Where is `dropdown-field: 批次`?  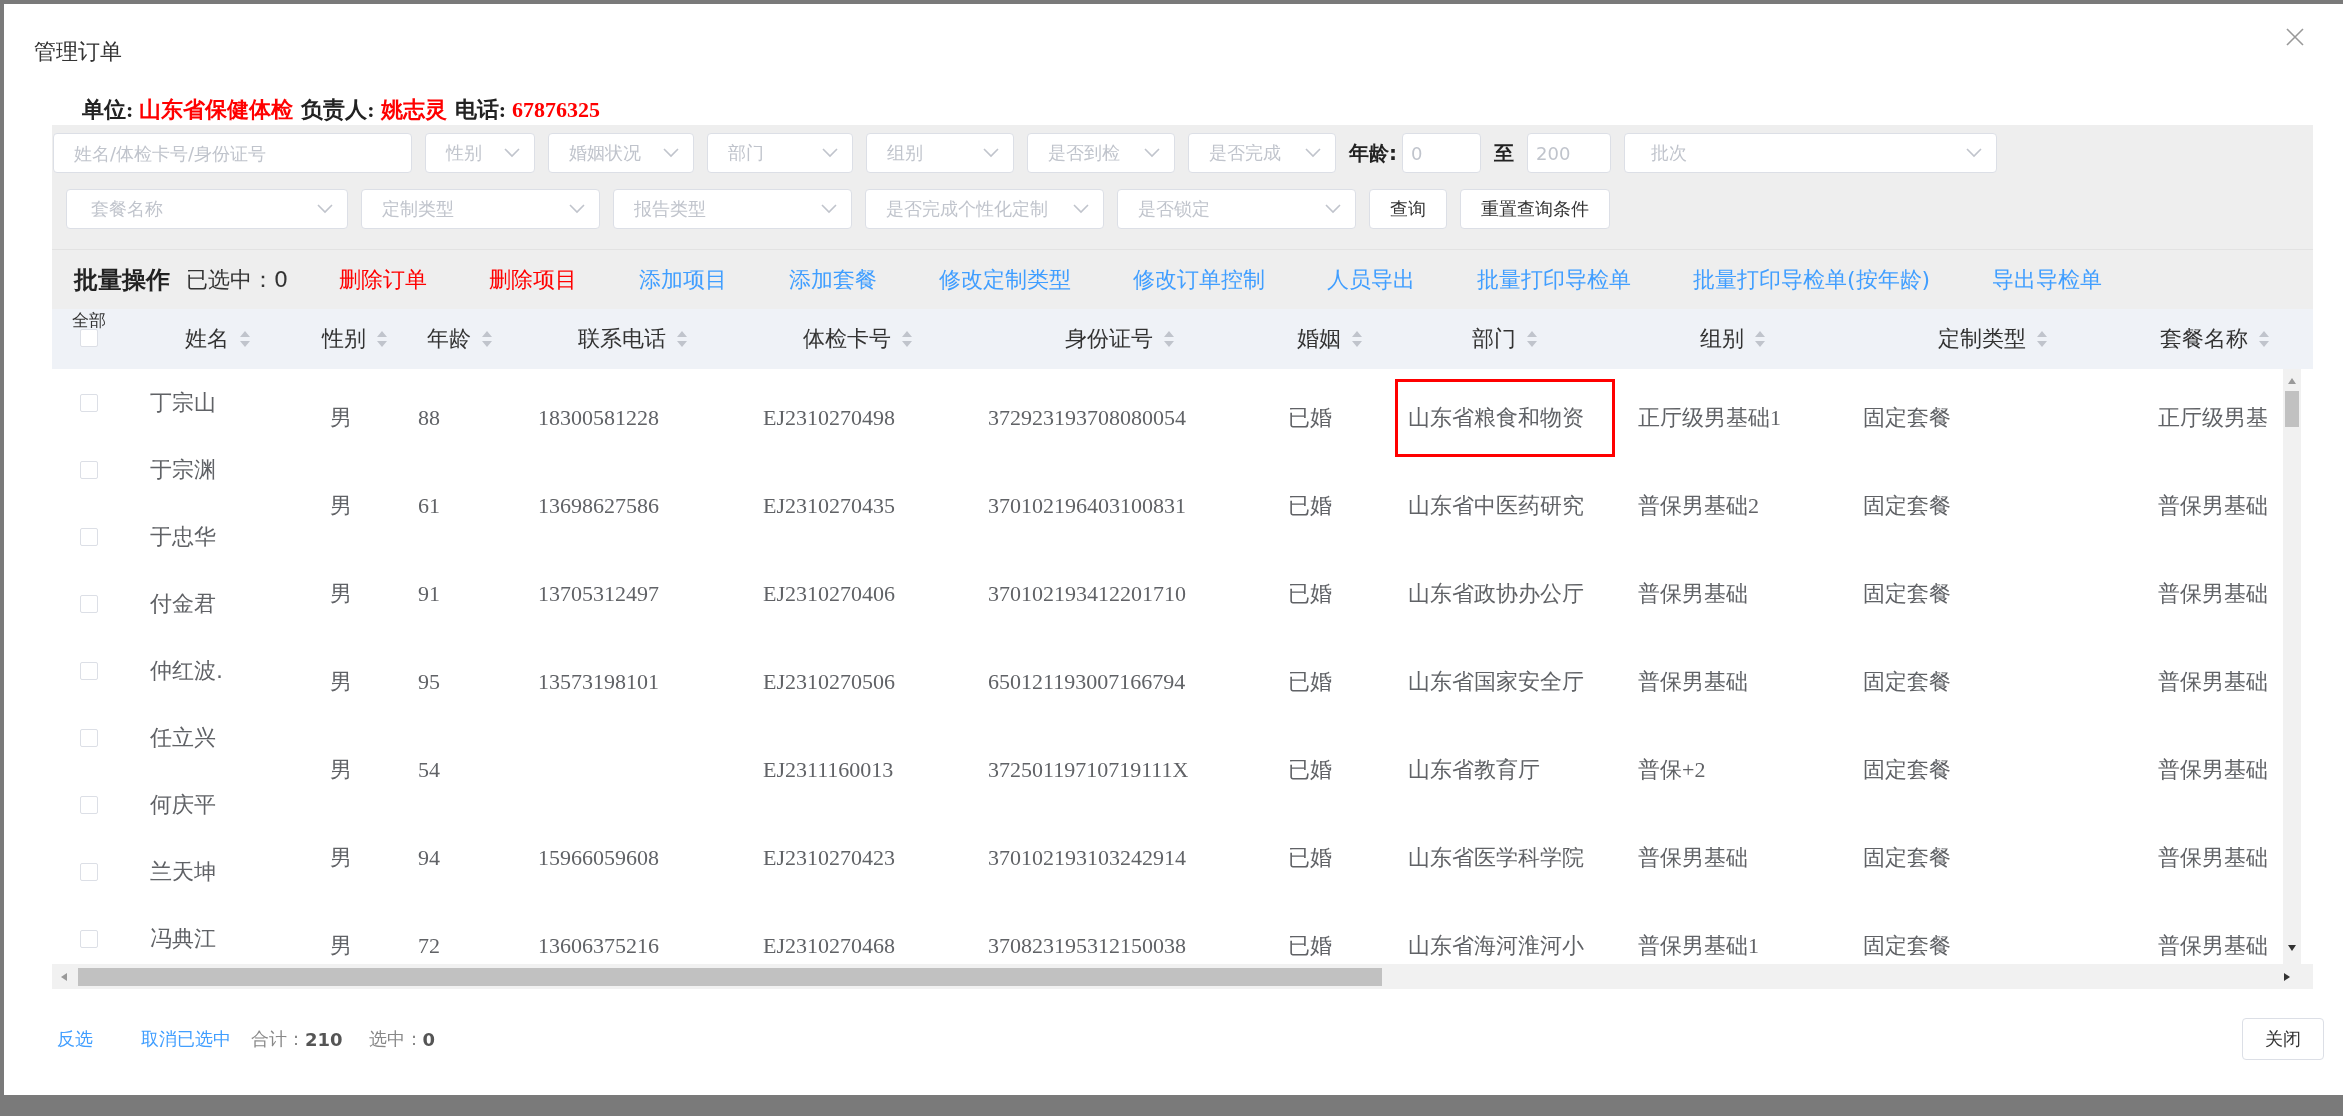 dropdown-field: 批次 is located at coordinates (1810, 153).